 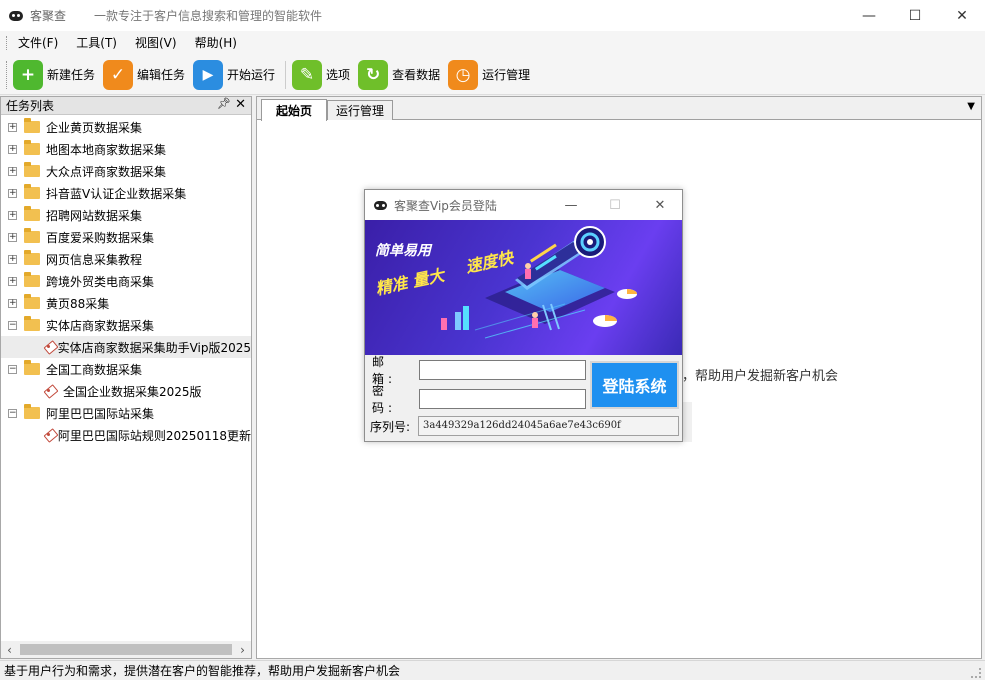 I want to click on scroll-left-icon: ‹, so click(x=9, y=650).